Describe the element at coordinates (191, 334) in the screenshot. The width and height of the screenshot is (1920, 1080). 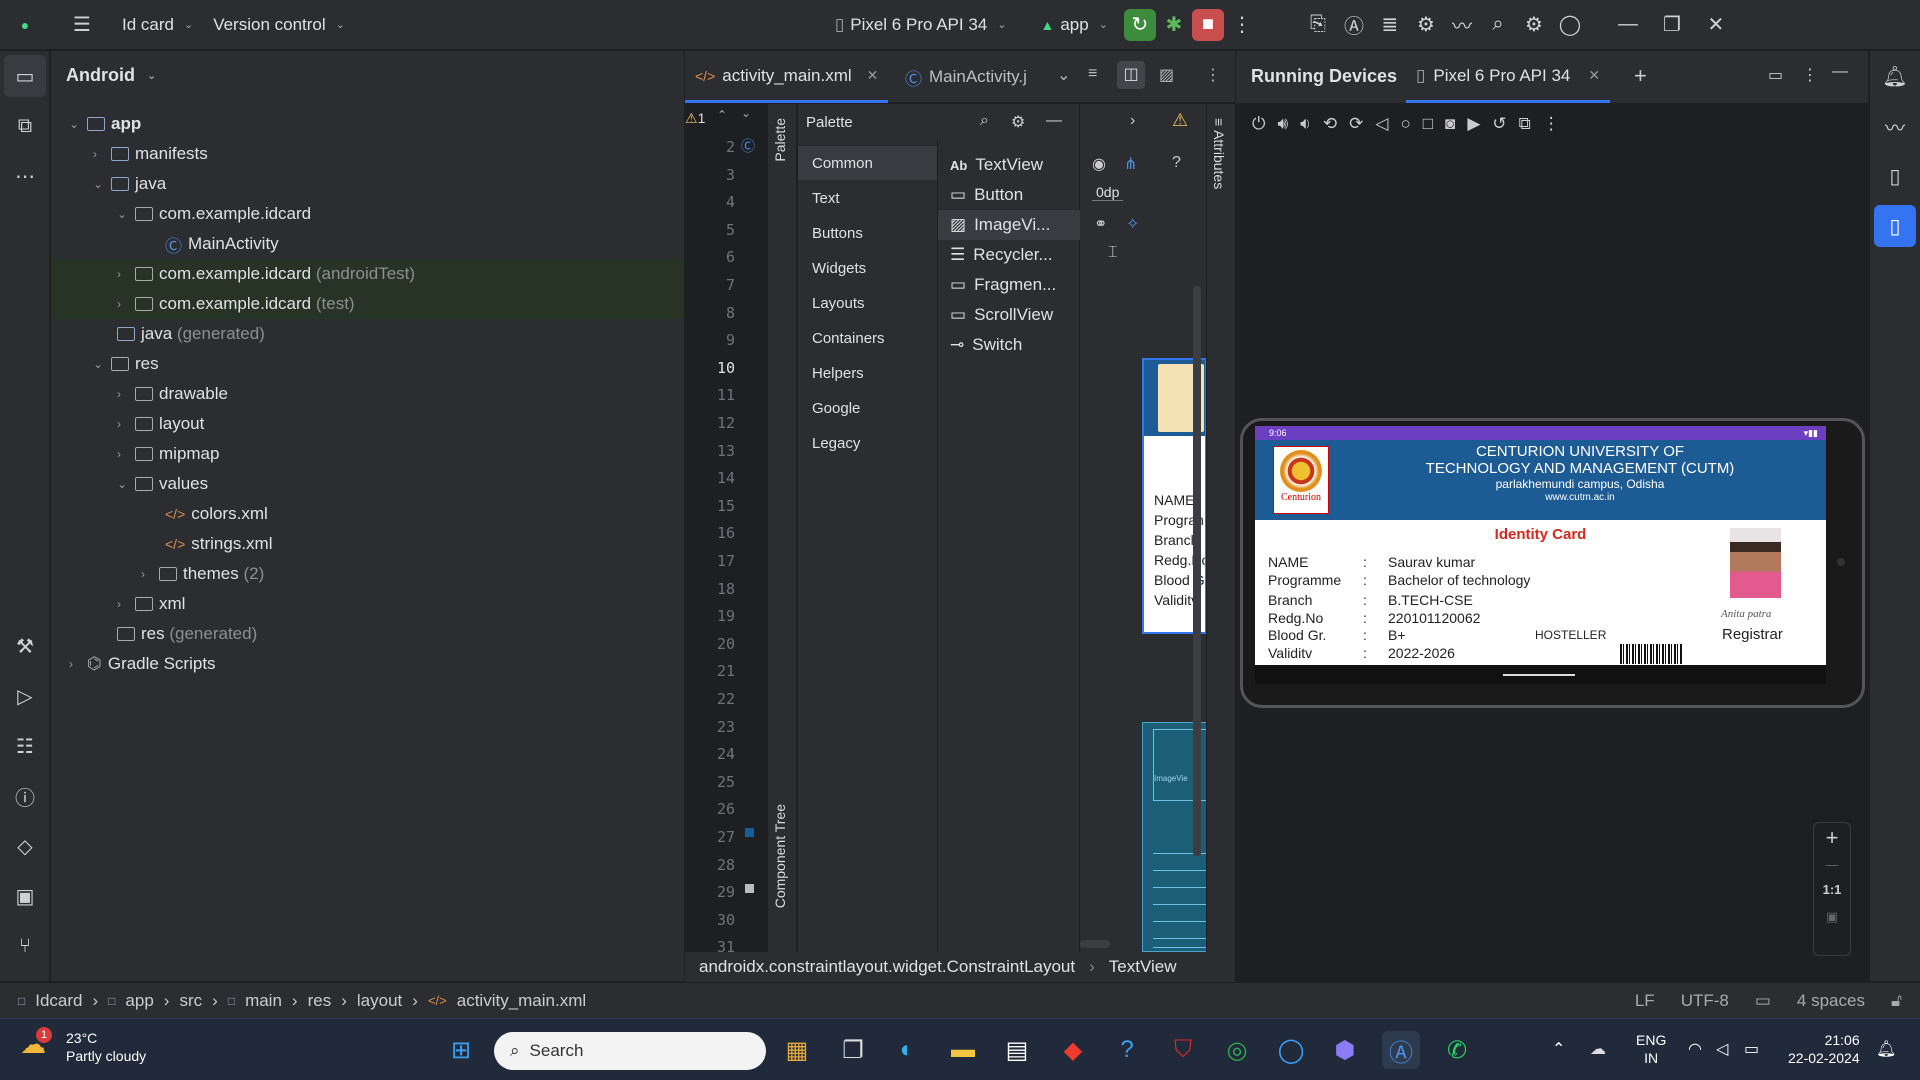
I see `tree-node-java-generated: java (generated)` at that location.